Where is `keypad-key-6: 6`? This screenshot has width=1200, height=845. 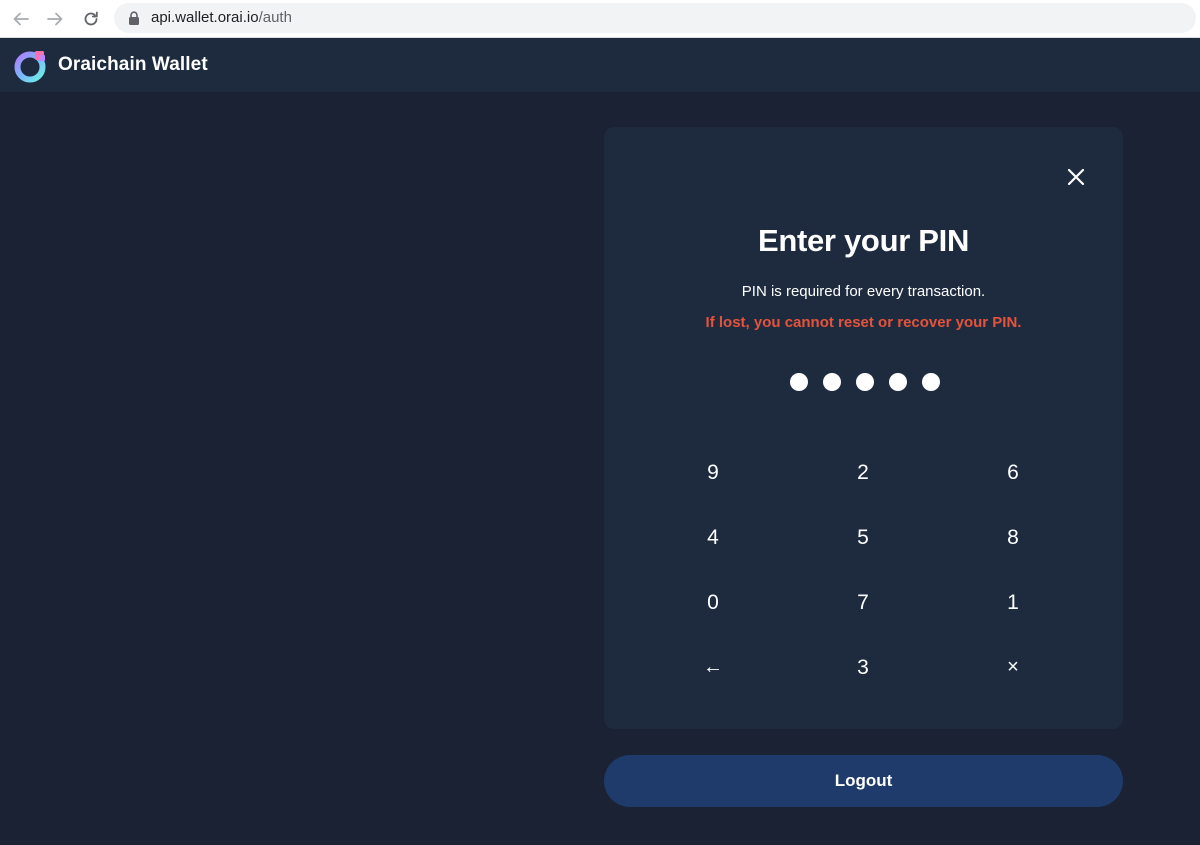 keypad-key-6: 6 is located at coordinates (1013, 472).